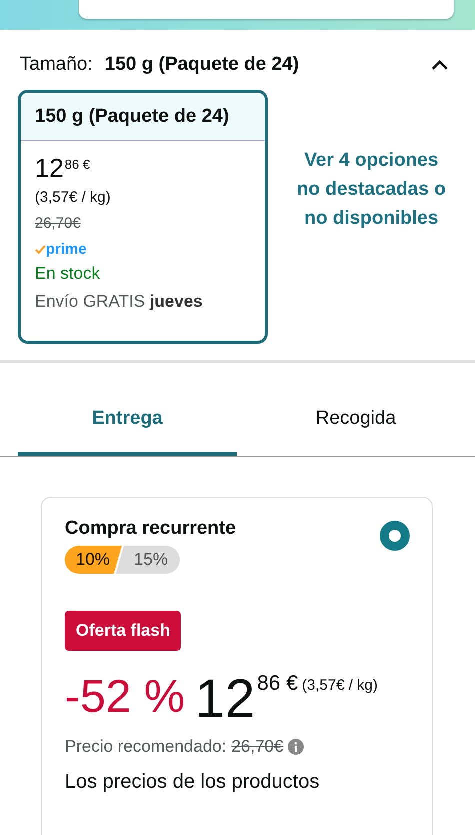 The image size is (475, 835). What do you see at coordinates (193, 782) in the screenshot?
I see `price-note: Los precios de los productos` at bounding box center [193, 782].